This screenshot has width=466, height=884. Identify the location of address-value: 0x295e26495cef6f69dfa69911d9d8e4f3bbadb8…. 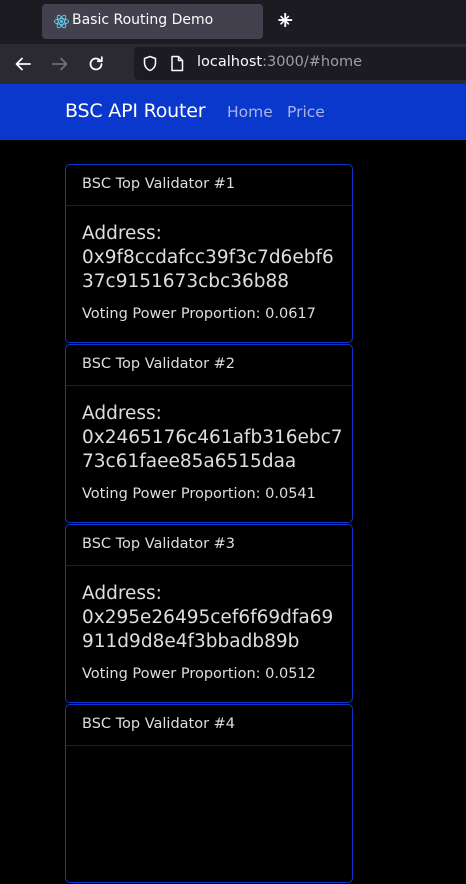
(208, 629).